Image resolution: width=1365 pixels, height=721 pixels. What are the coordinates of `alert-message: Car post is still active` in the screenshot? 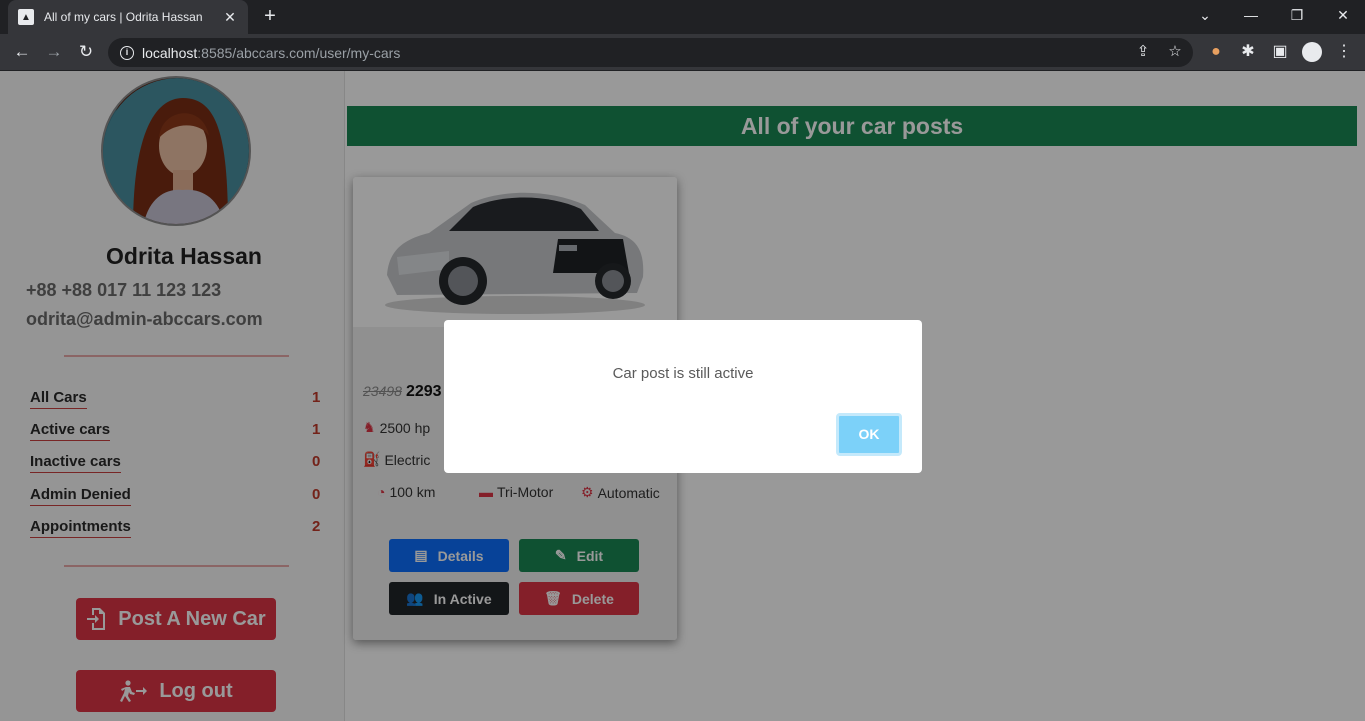 It's located at (683, 373).